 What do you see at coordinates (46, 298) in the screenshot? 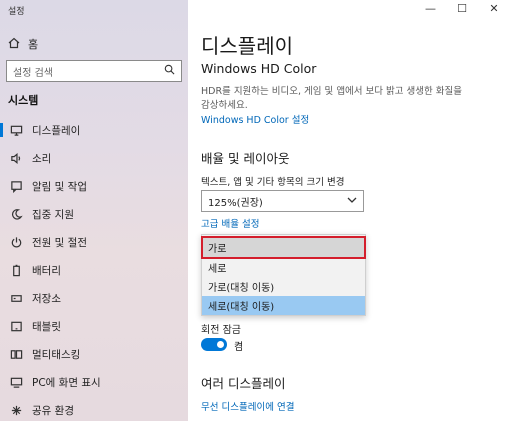
I see `sidebar-item-label: 저장소` at bounding box center [46, 298].